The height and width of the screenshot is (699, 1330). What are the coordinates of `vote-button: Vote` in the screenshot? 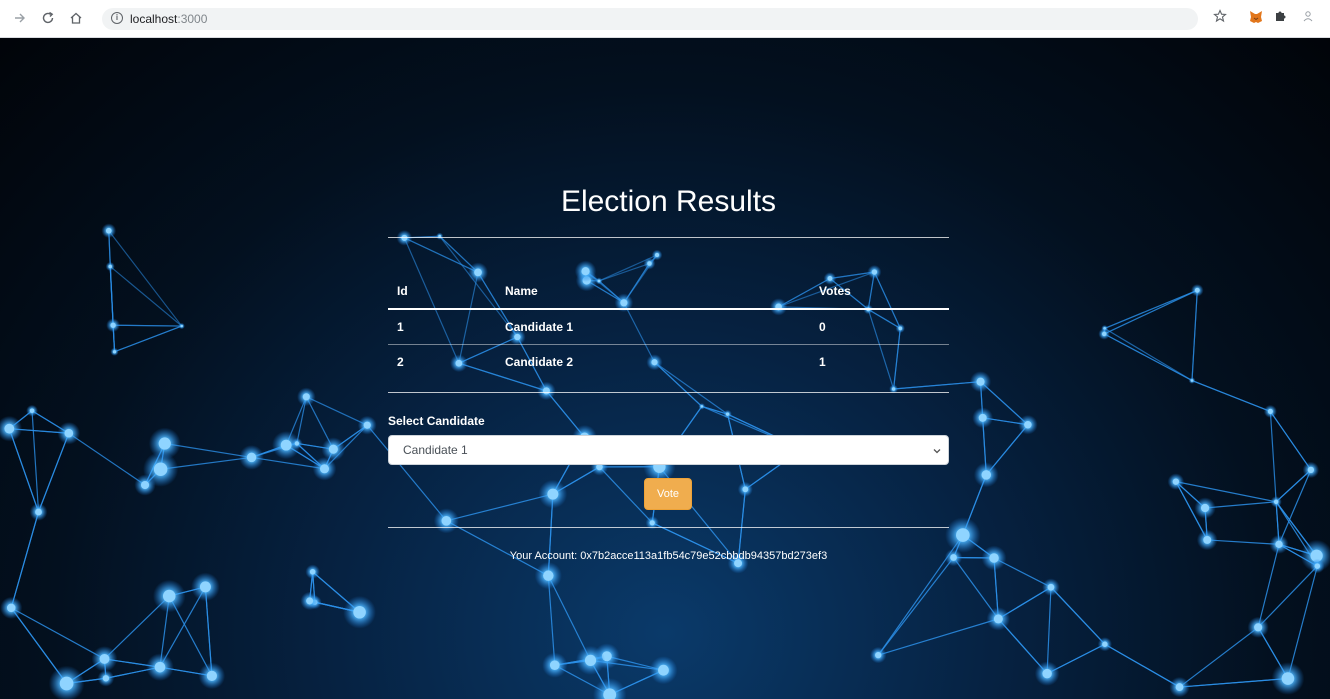 It's located at (668, 494).